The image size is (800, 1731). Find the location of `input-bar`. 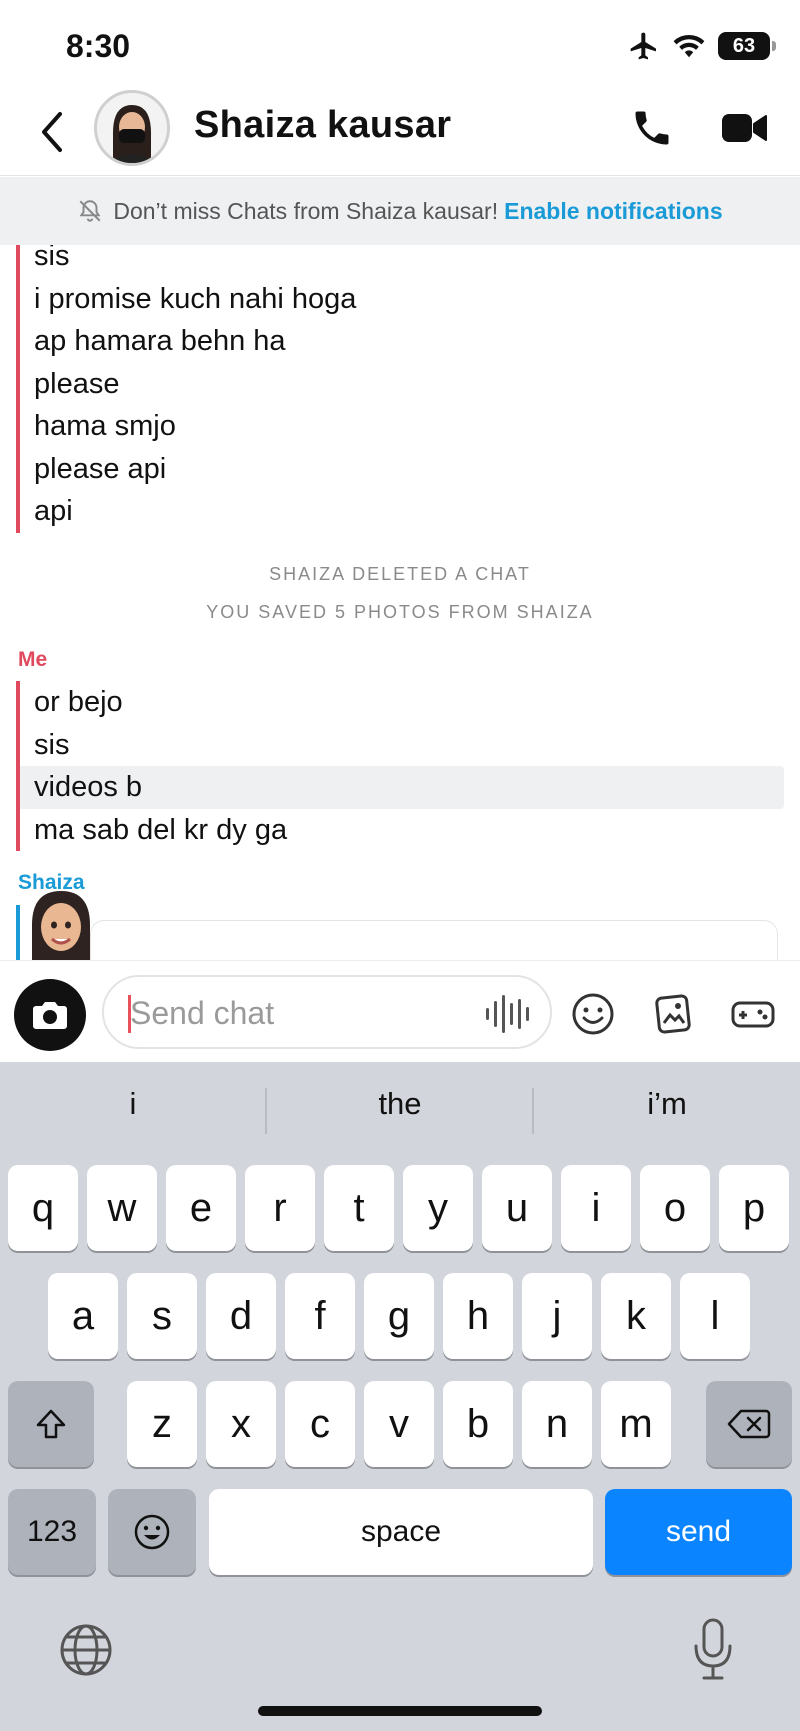

input-bar is located at coordinates (400, 1011).